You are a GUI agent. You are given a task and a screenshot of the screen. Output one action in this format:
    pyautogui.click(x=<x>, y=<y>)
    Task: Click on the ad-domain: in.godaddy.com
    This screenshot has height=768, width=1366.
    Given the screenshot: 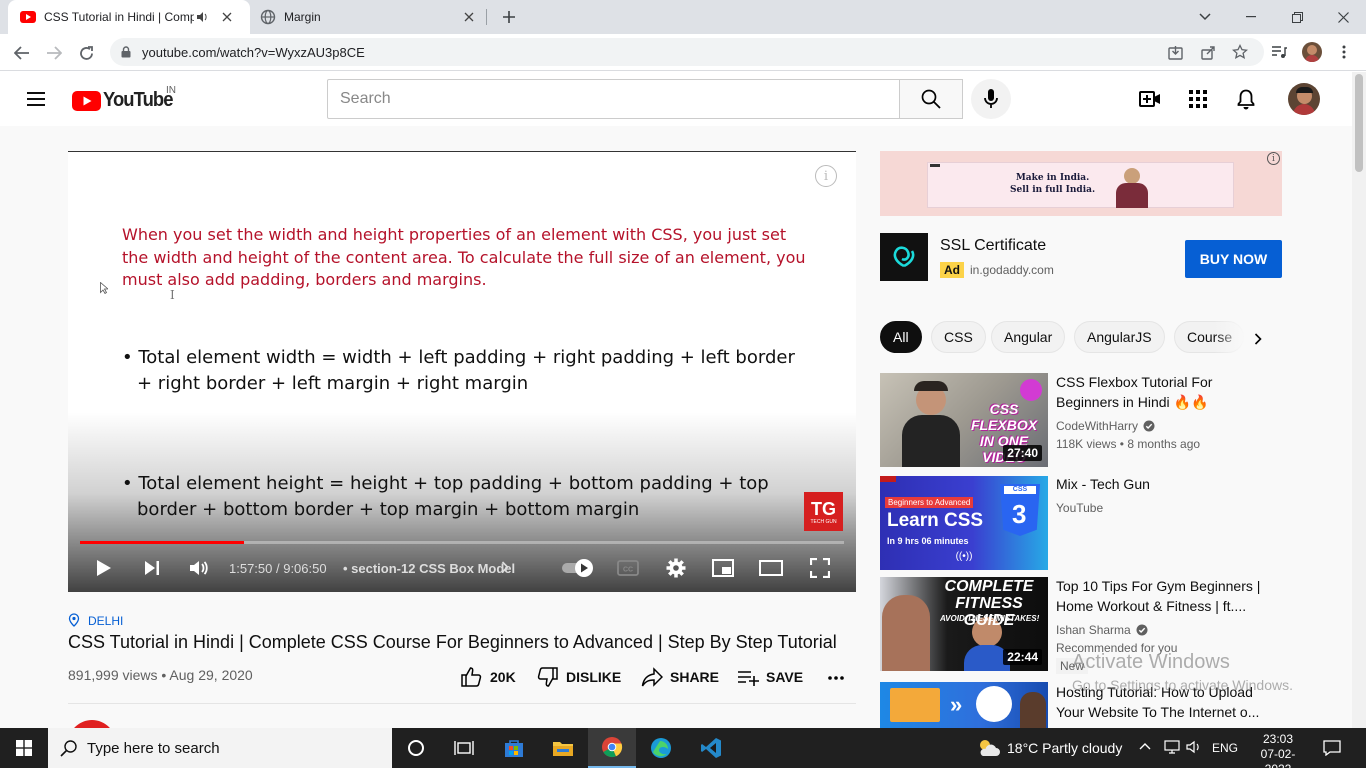 What is the action you would take?
    pyautogui.click(x=1012, y=270)
    